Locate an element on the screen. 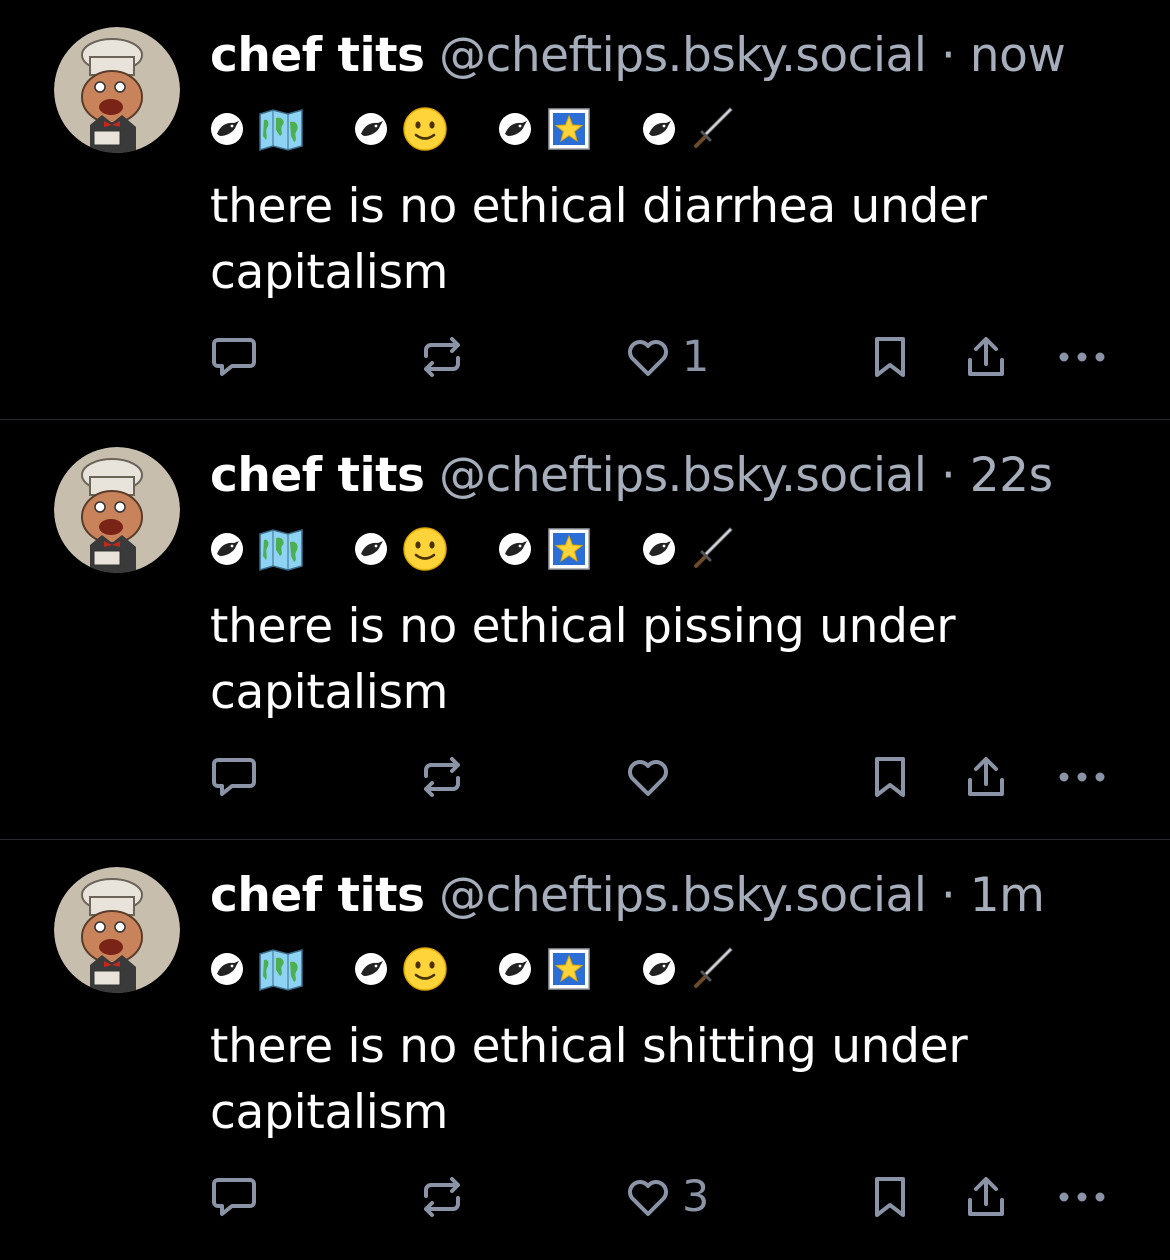  post-header: chef tits @cheftips.bsky.social · 22s is located at coordinates (631, 476).